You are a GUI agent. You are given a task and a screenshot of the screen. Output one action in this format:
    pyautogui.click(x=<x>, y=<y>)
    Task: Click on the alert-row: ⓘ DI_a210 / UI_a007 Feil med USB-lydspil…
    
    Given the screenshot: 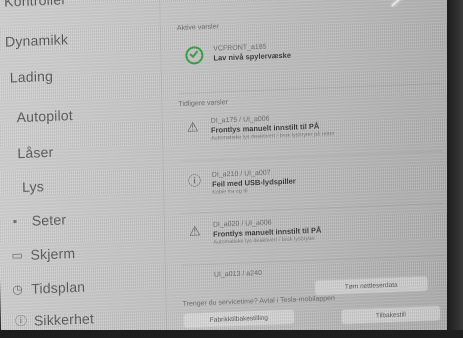 What is the action you would take?
    pyautogui.click(x=242, y=183)
    